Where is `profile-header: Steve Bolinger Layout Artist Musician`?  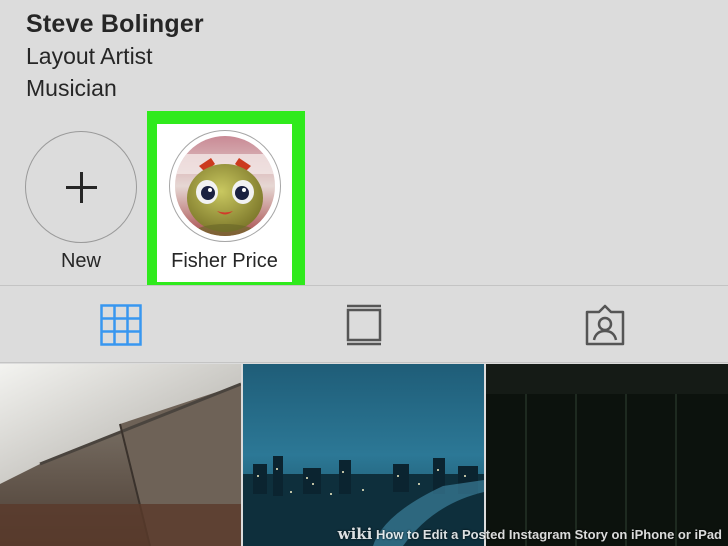 profile-header: Steve Bolinger Layout Artist Musician is located at coordinates (115, 56).